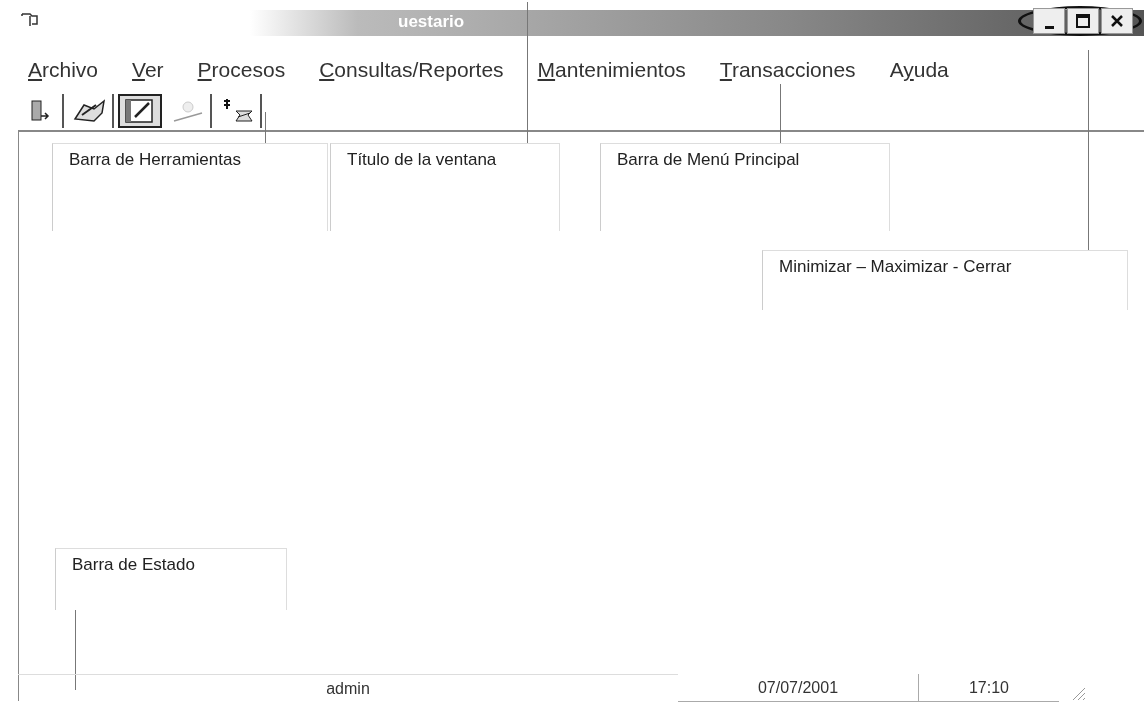 This screenshot has height=705, width=1144. Describe the element at coordinates (798, 688) in the screenshot. I see `status-date: 07/07/2001` at that location.